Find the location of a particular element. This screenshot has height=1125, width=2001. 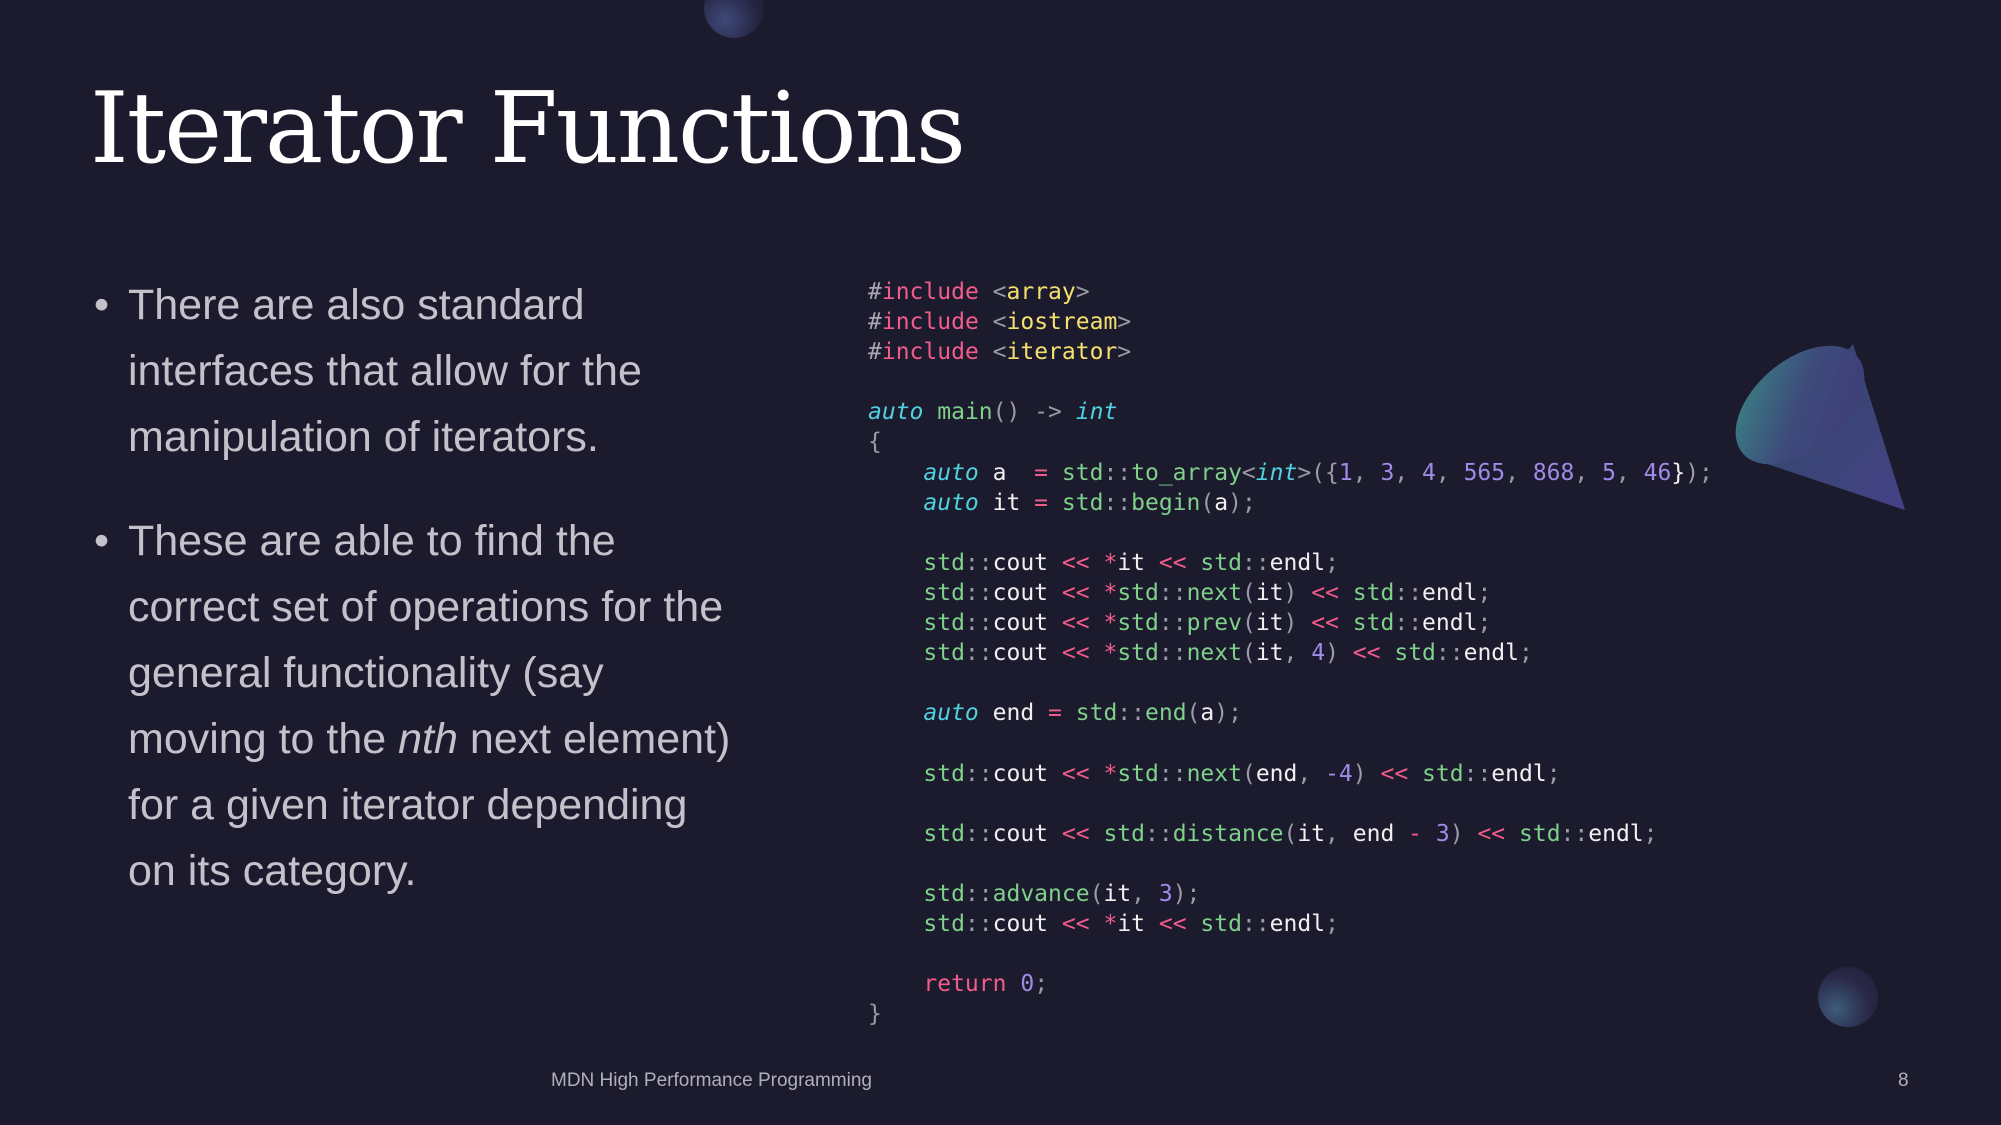

code-token: auto is located at coordinates (951, 713).